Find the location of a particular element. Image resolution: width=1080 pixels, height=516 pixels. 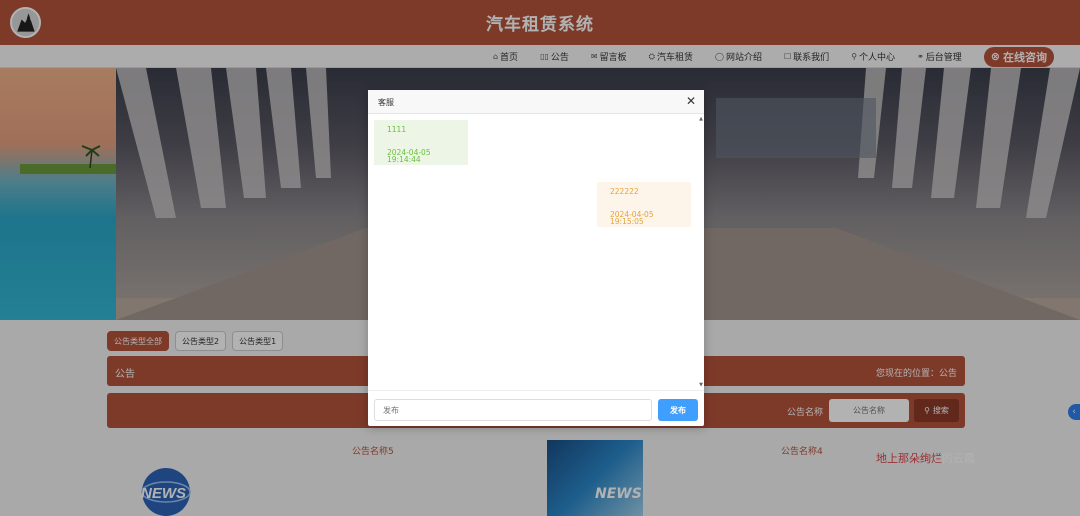

scroll-down-icon: ▼ is located at coordinates (701, 385).